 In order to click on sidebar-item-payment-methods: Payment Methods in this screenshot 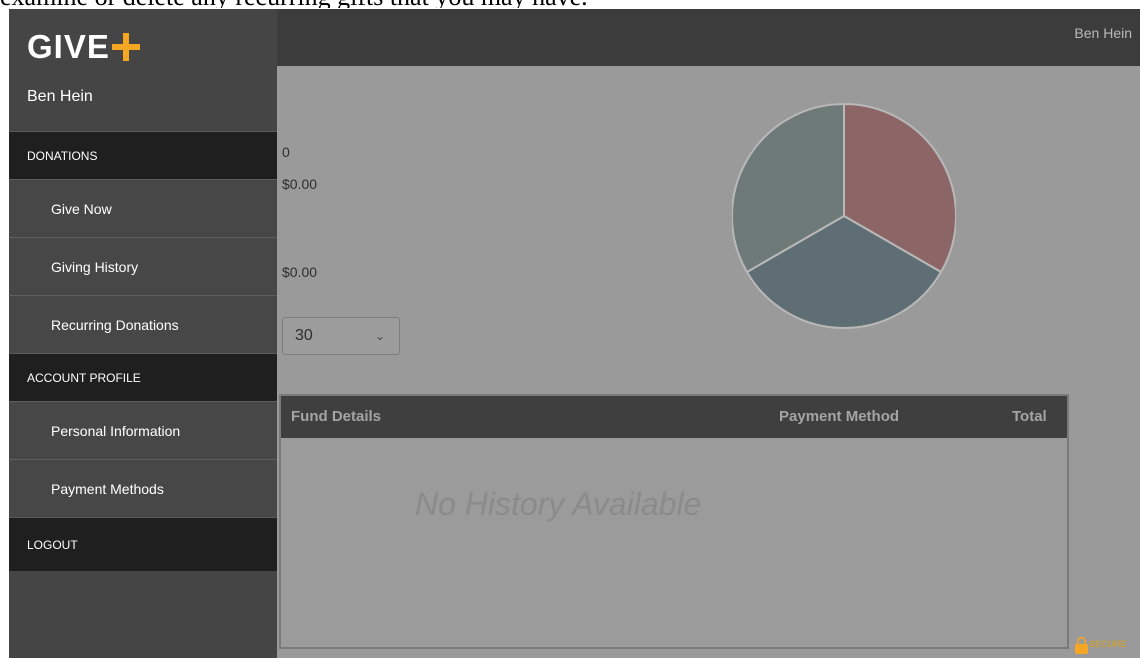, I will do `click(143, 488)`.